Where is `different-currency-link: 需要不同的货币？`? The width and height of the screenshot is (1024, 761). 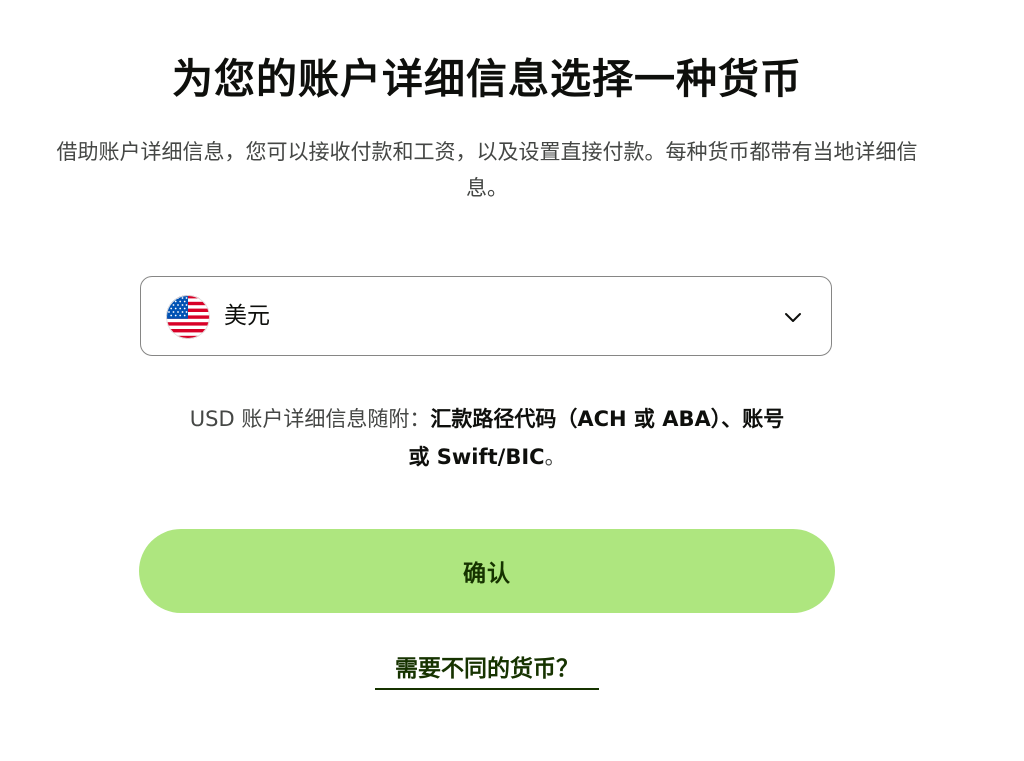
different-currency-link: 需要不同的货币？ is located at coordinates (487, 670).